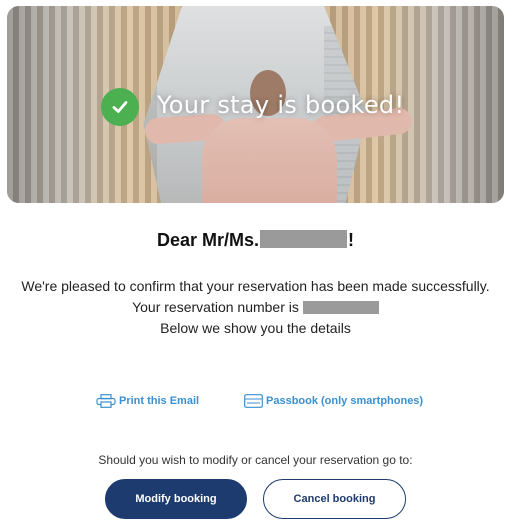 This screenshot has width=511, height=524. Describe the element at coordinates (255, 328) in the screenshot. I see `details-intro: Below we show you the details` at that location.